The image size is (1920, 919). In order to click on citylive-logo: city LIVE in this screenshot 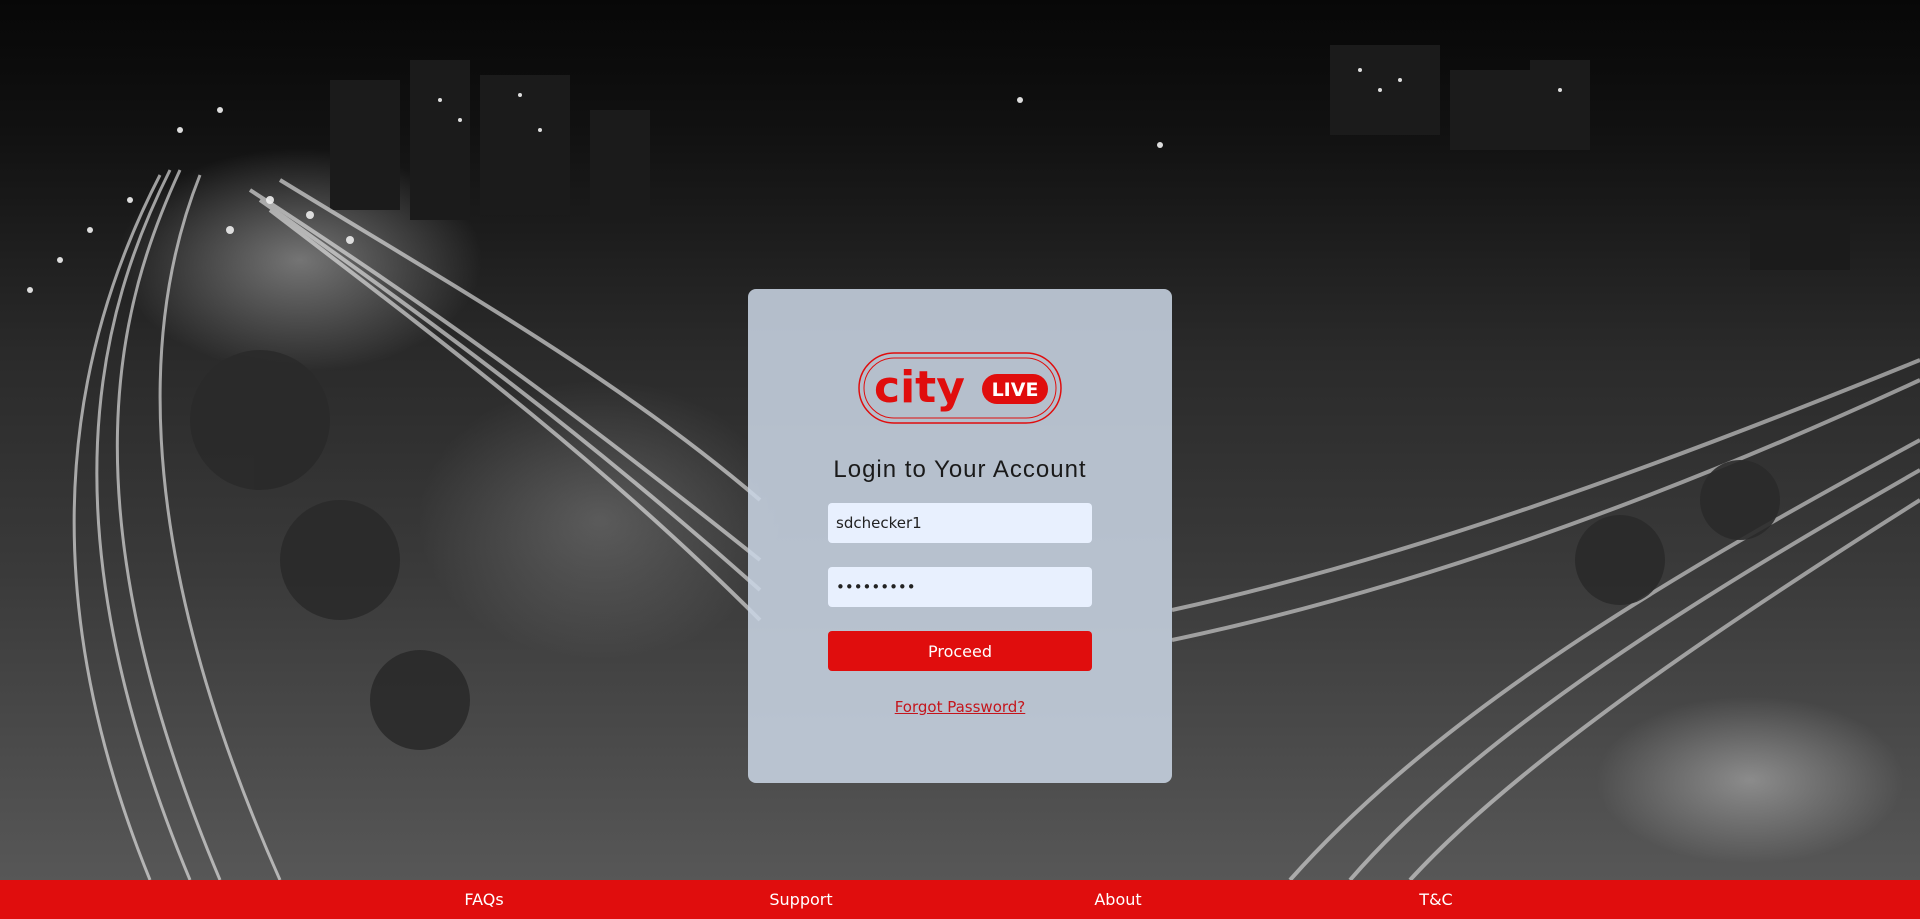, I will do `click(960, 388)`.